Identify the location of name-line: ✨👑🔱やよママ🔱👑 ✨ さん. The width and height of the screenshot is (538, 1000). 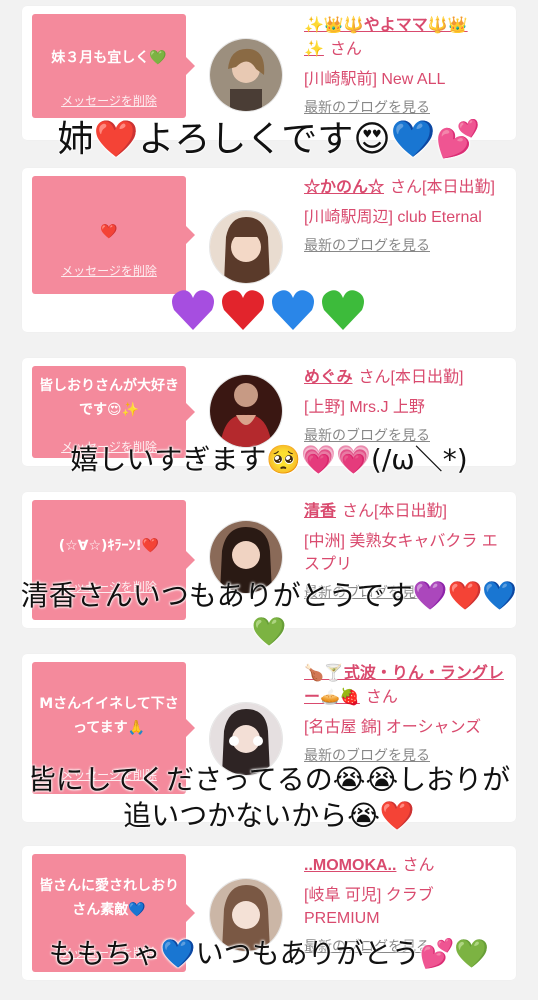
(407, 38).